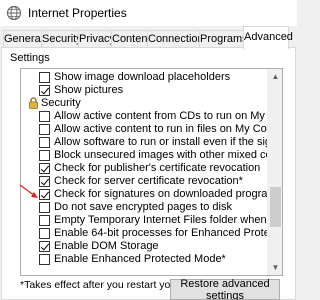 Image resolution: width=320 pixels, height=300 pixels. I want to click on internet-explorer-icon, so click(14, 13).